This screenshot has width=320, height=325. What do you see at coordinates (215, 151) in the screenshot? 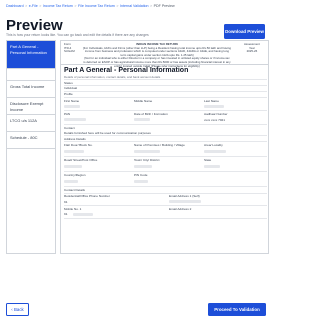
I see `area-value` at bounding box center [215, 151].